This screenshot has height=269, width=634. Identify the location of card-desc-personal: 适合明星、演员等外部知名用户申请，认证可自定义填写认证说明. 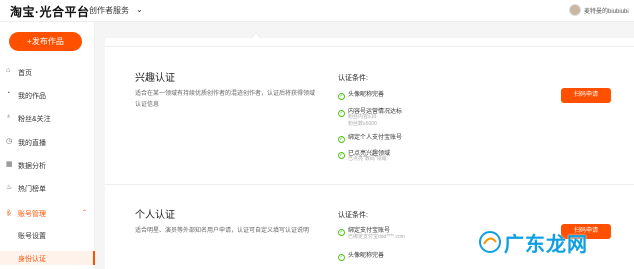
(222, 231).